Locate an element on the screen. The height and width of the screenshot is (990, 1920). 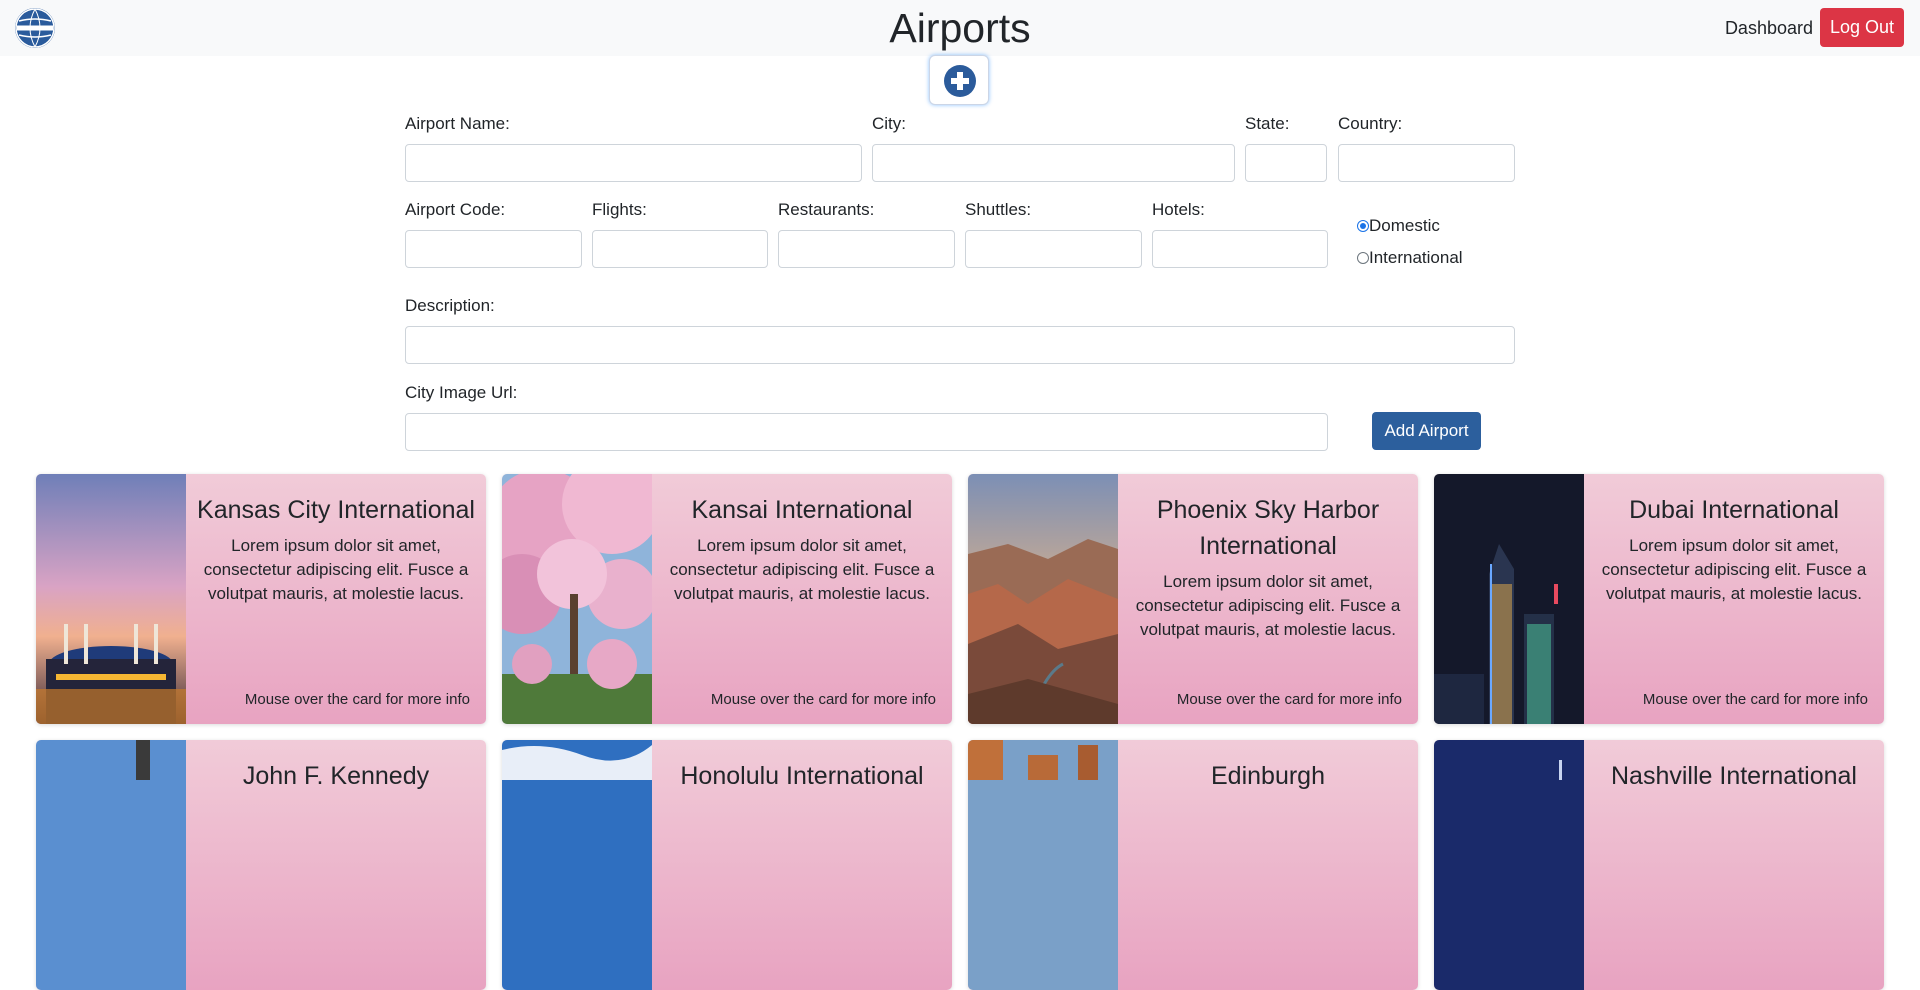
toggle-form-button is located at coordinates (959, 80).